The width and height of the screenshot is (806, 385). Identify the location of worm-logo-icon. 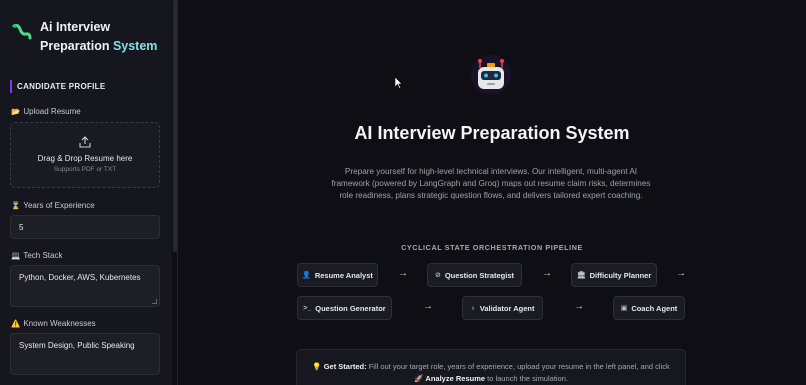
(22, 31).